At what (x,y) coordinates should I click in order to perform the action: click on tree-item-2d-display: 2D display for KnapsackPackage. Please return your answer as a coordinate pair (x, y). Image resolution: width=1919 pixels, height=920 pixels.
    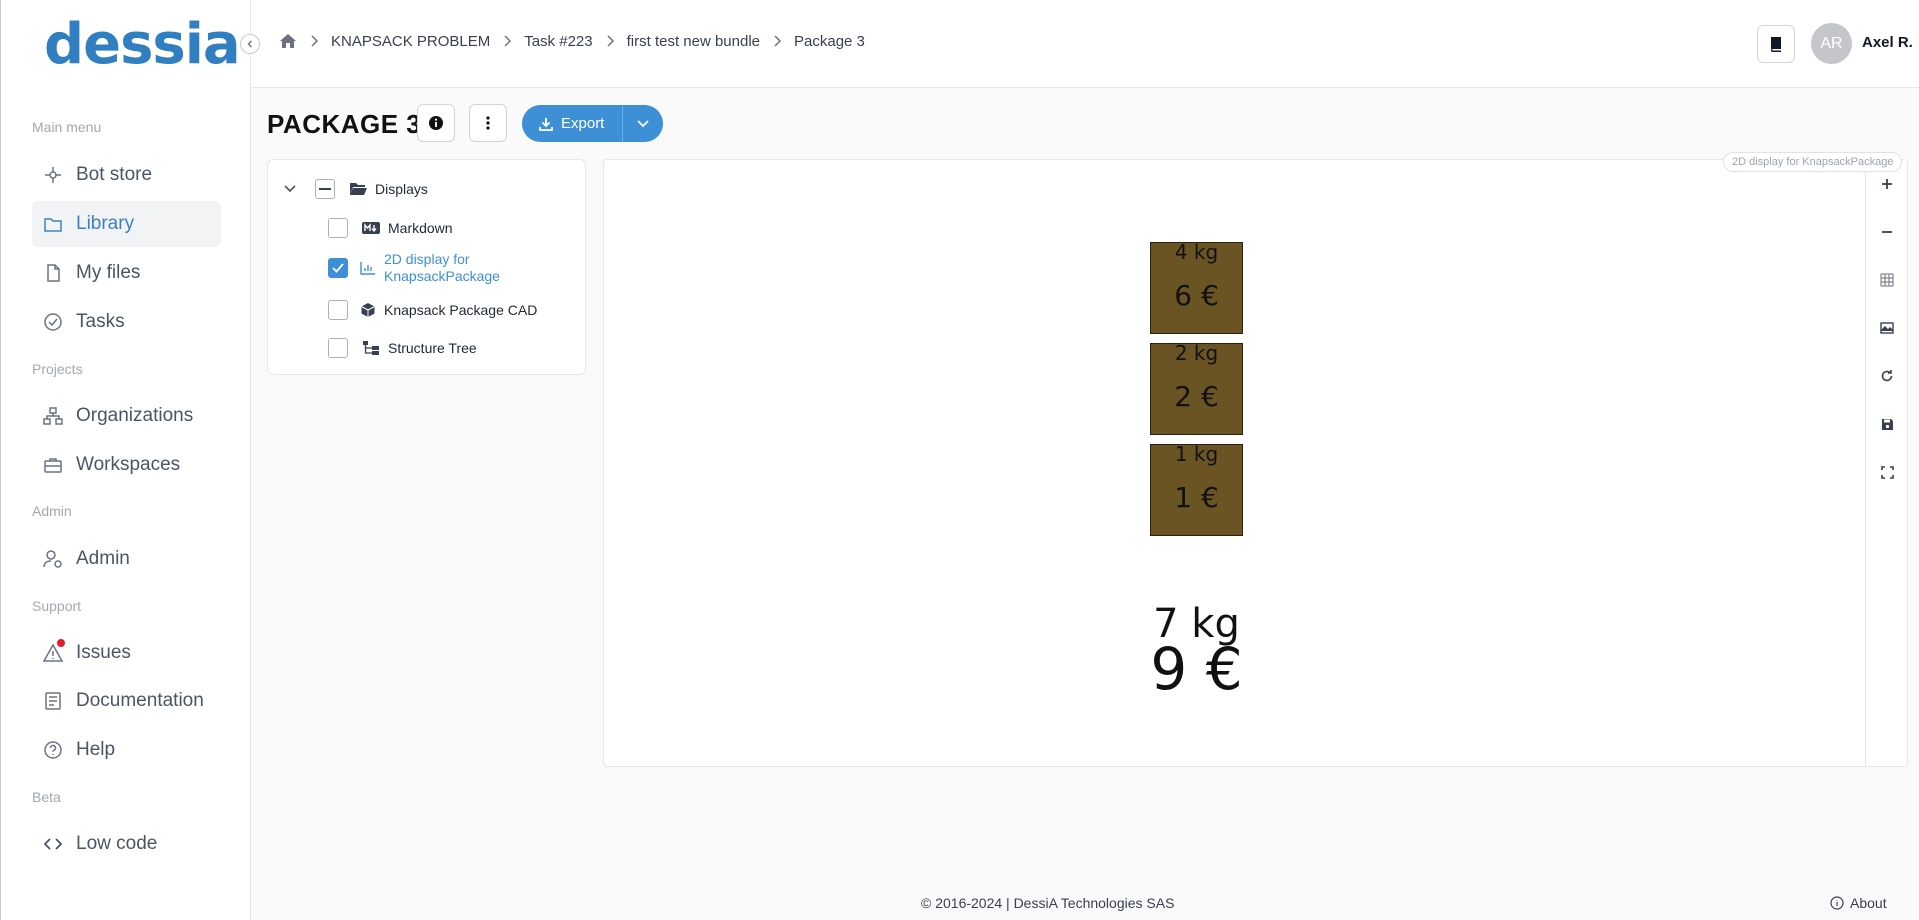
    Looking at the image, I should click on (423, 268).